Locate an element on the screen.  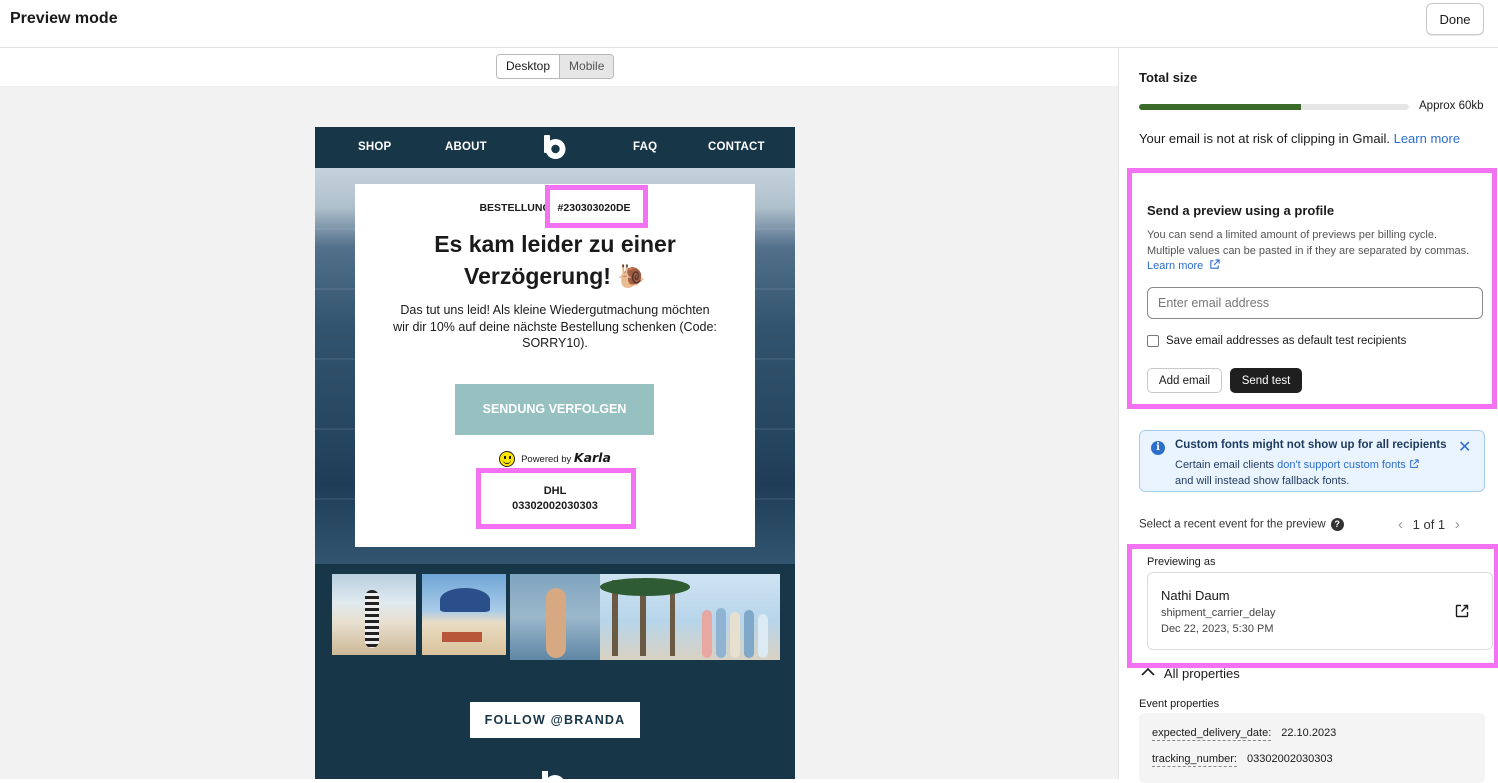
photo-umbrella is located at coordinates (464, 614).